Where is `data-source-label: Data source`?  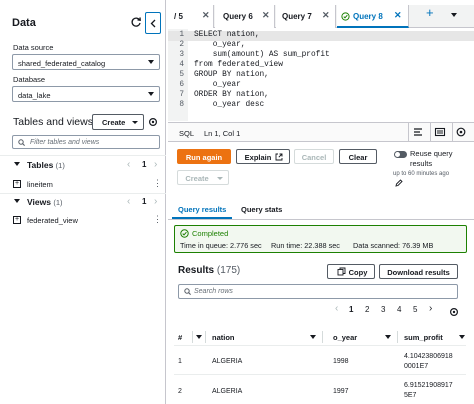 data-source-label: Data source is located at coordinates (33, 47).